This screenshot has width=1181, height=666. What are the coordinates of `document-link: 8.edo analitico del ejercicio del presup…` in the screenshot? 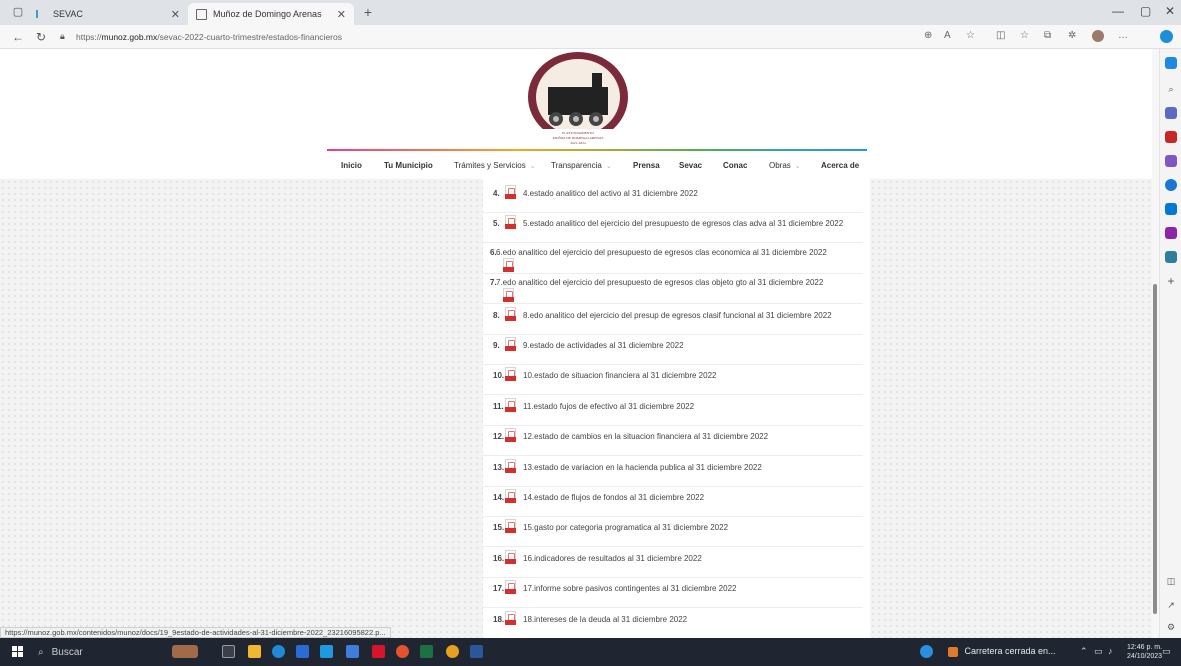 It's located at (677, 315).